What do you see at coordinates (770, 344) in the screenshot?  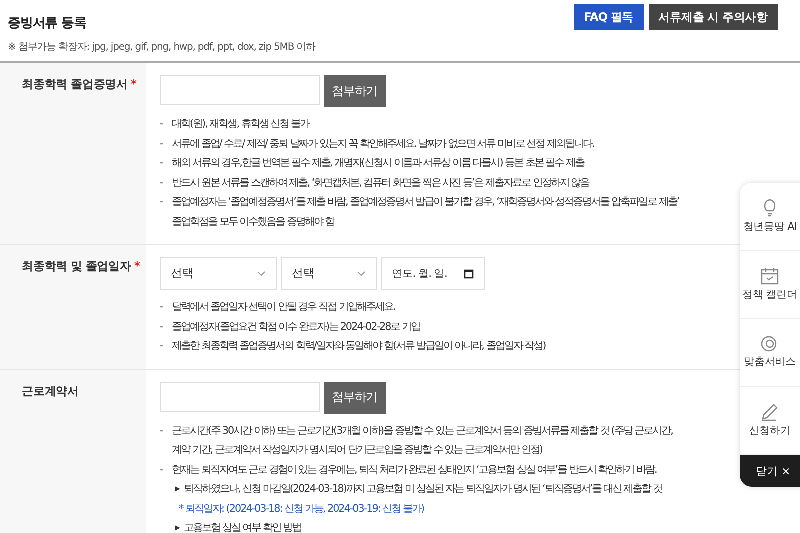 I see `target-icon` at bounding box center [770, 344].